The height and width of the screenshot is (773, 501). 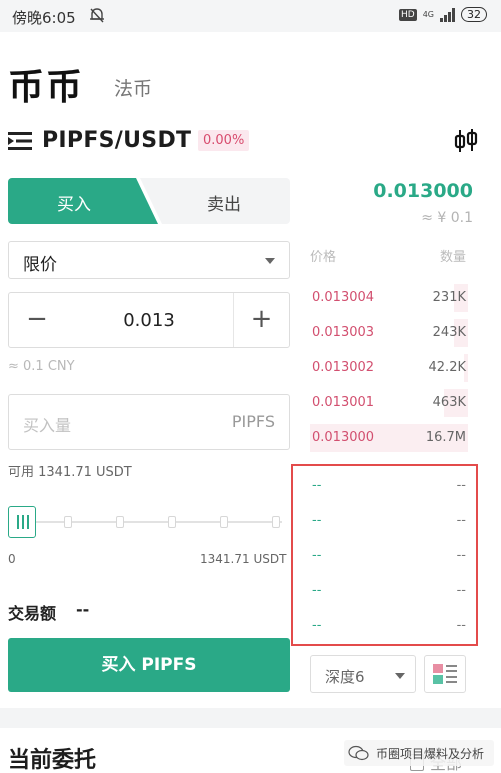 What do you see at coordinates (12, 559) in the screenshot?
I see `slider-min-label: 0` at bounding box center [12, 559].